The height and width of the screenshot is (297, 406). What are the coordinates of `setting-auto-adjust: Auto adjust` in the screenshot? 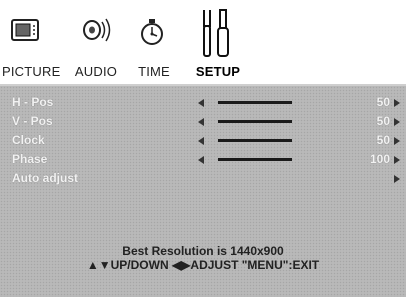 It's located at (203, 180).